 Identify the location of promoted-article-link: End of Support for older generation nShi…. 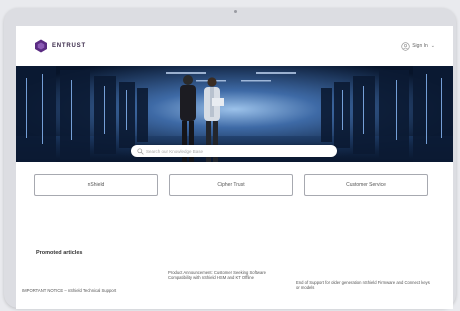
(363, 285).